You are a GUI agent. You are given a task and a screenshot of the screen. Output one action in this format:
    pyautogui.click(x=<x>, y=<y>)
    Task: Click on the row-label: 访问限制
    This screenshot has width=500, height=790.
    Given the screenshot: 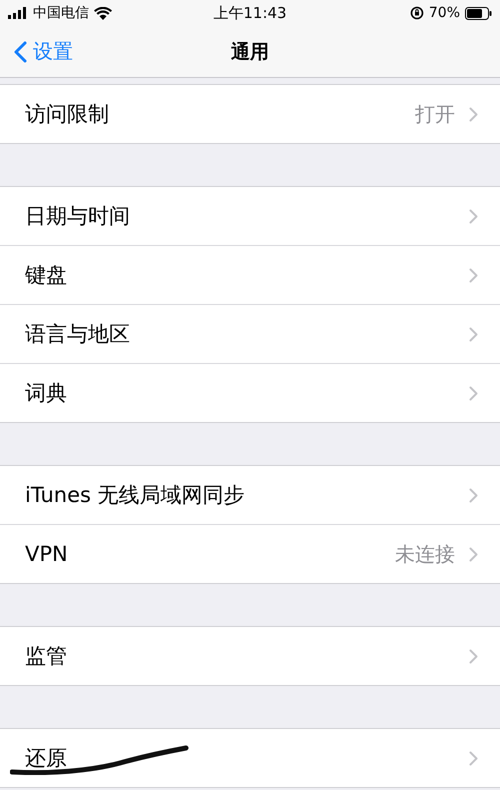 What is the action you would take?
    pyautogui.click(x=67, y=114)
    